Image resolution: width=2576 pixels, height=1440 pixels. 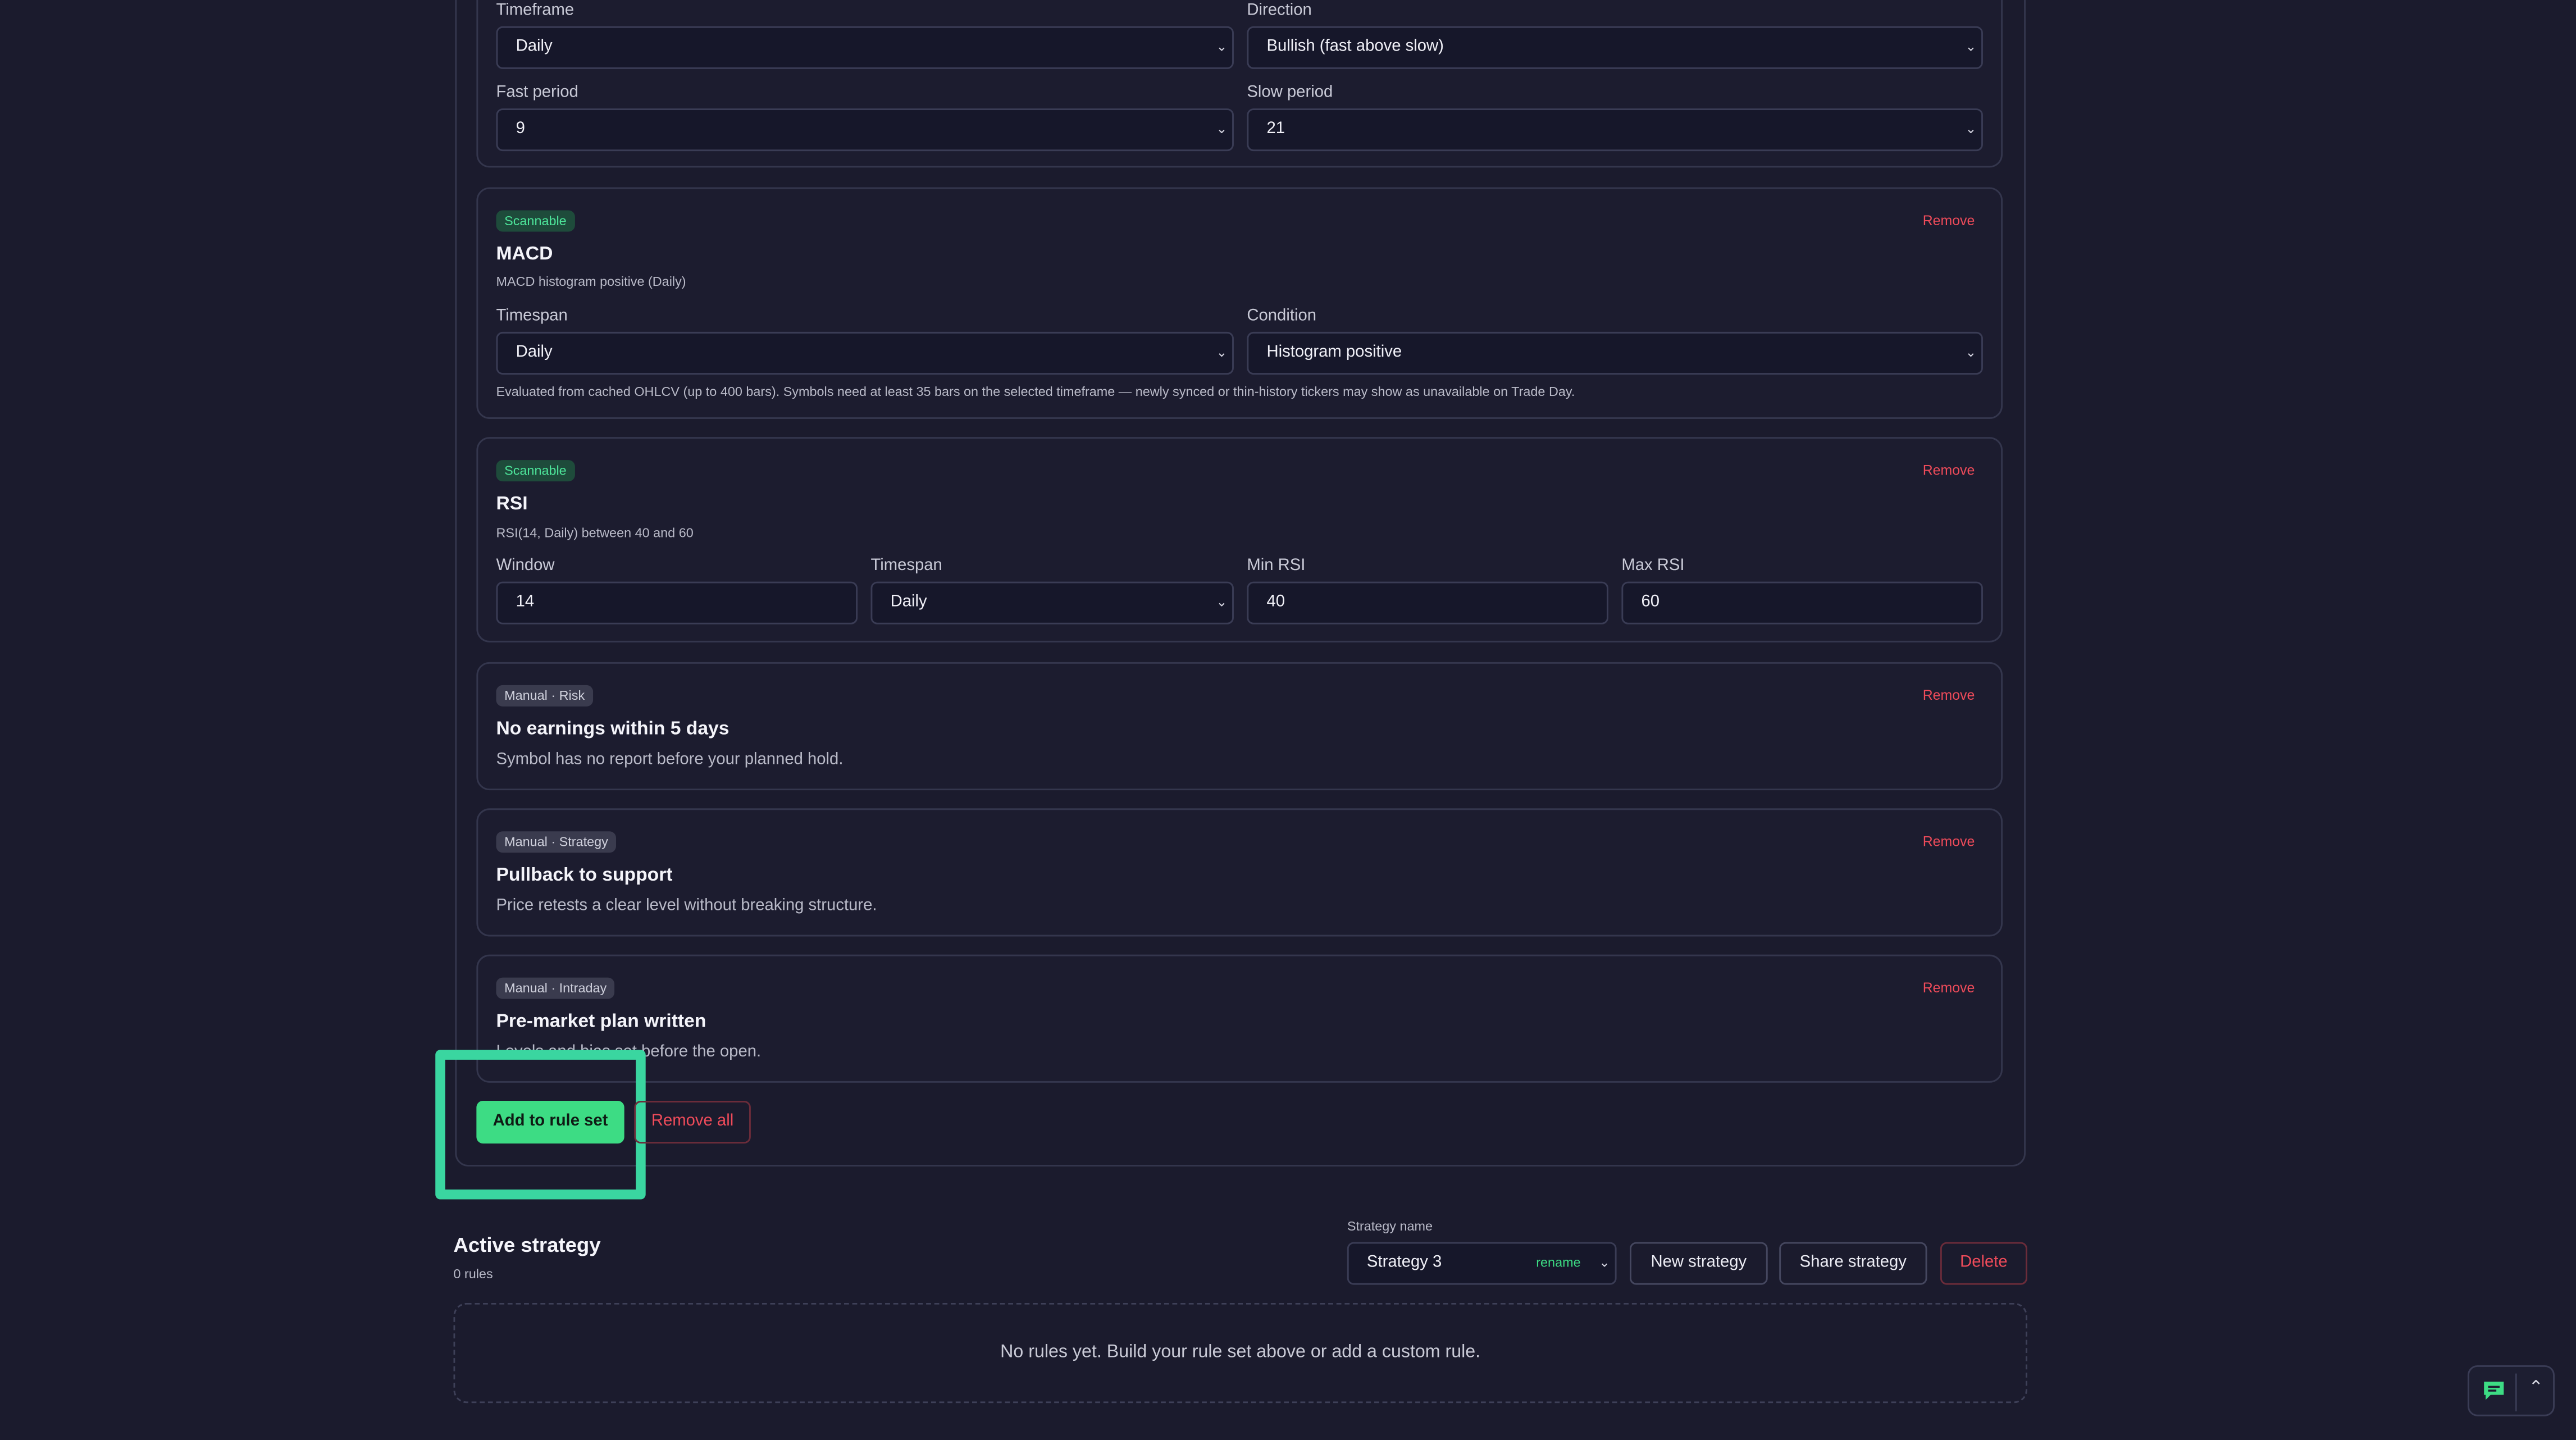 I want to click on remove-earnings-link: Remove, so click(x=1949, y=695).